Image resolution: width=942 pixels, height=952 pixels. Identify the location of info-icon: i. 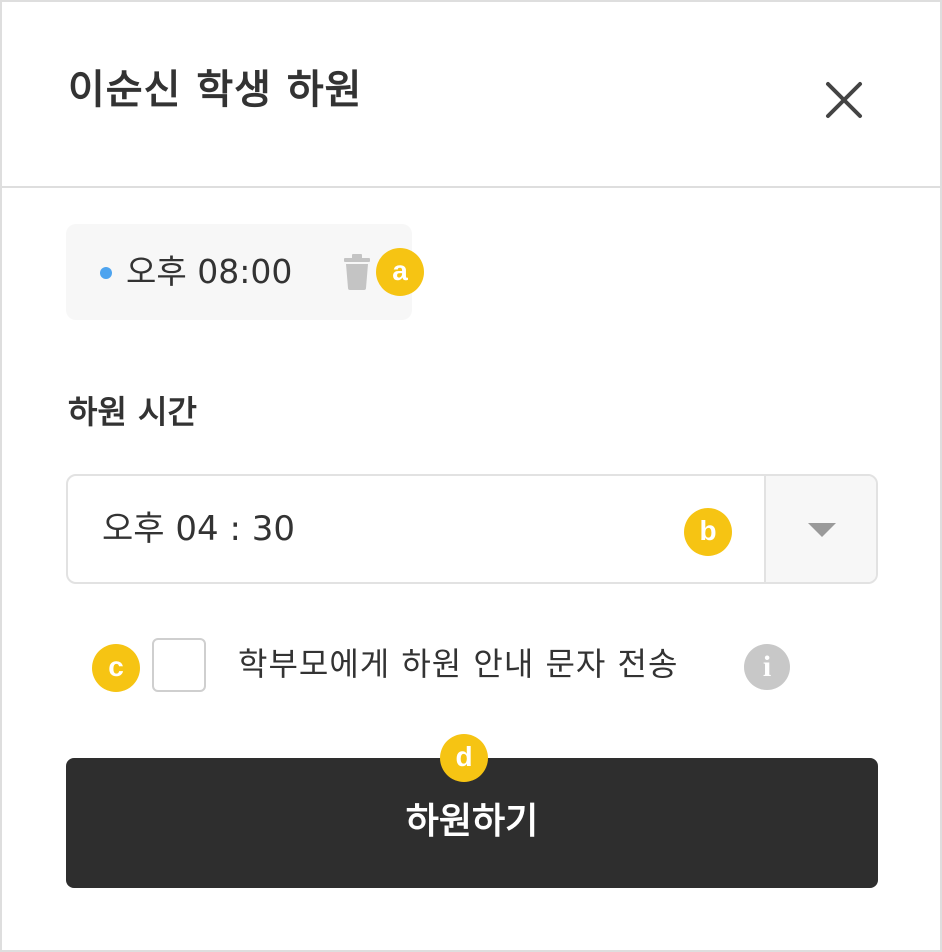
(767, 667).